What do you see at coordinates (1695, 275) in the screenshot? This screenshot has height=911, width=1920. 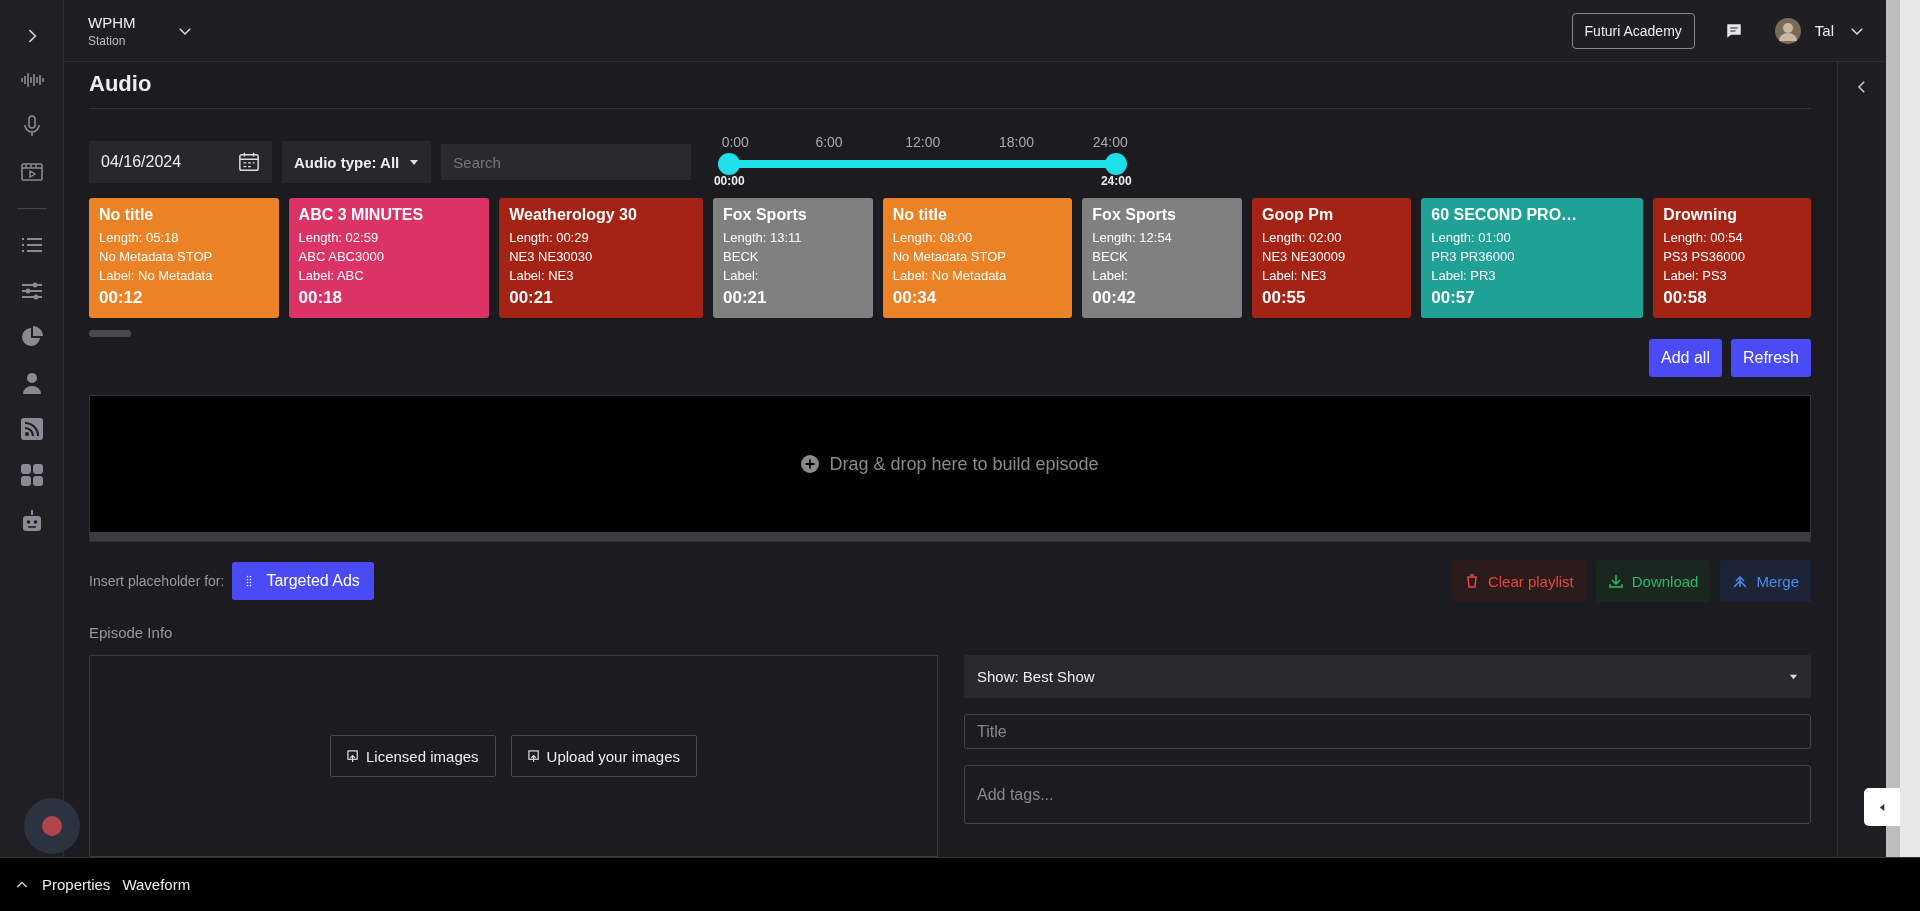 I see `clip-label: Label: PS3` at bounding box center [1695, 275].